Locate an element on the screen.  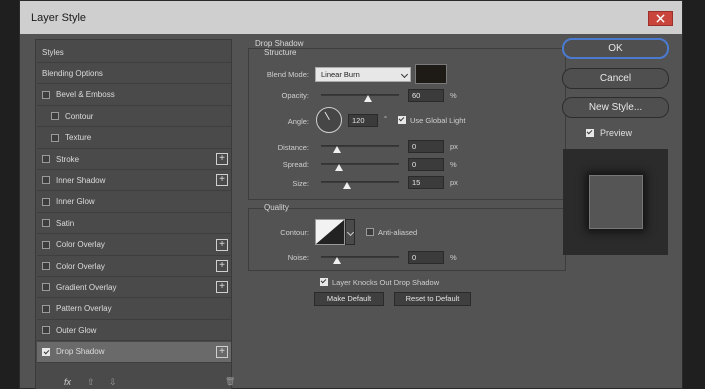
make-default-button: Make Default is located at coordinates (349, 299).